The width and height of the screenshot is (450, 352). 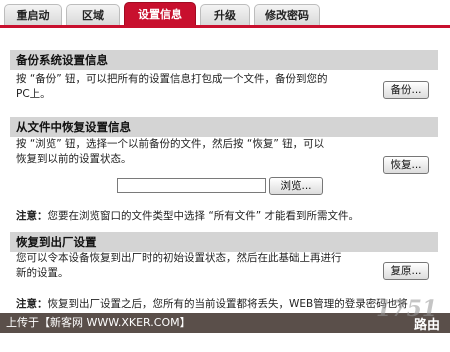 What do you see at coordinates (33, 94) in the screenshot?
I see `backup-description-line2: PC上。` at bounding box center [33, 94].